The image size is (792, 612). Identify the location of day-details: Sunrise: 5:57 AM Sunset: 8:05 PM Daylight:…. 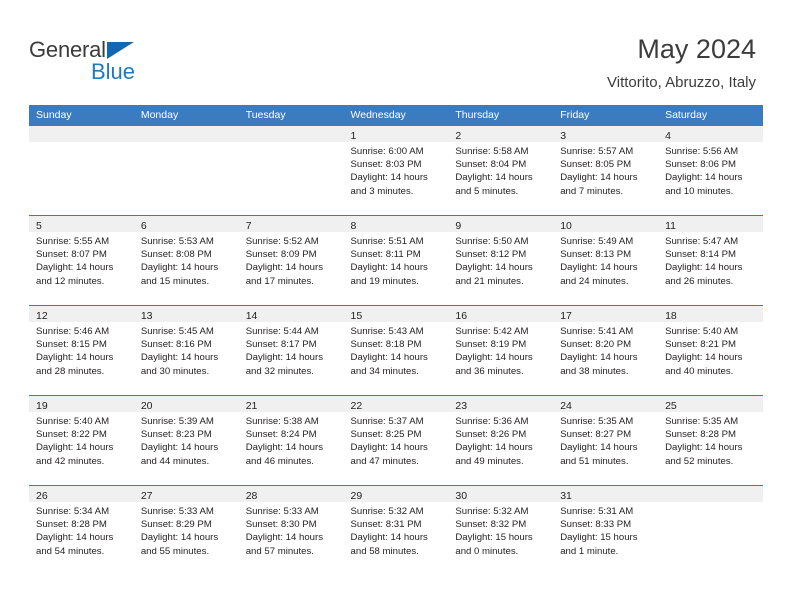
(605, 170).